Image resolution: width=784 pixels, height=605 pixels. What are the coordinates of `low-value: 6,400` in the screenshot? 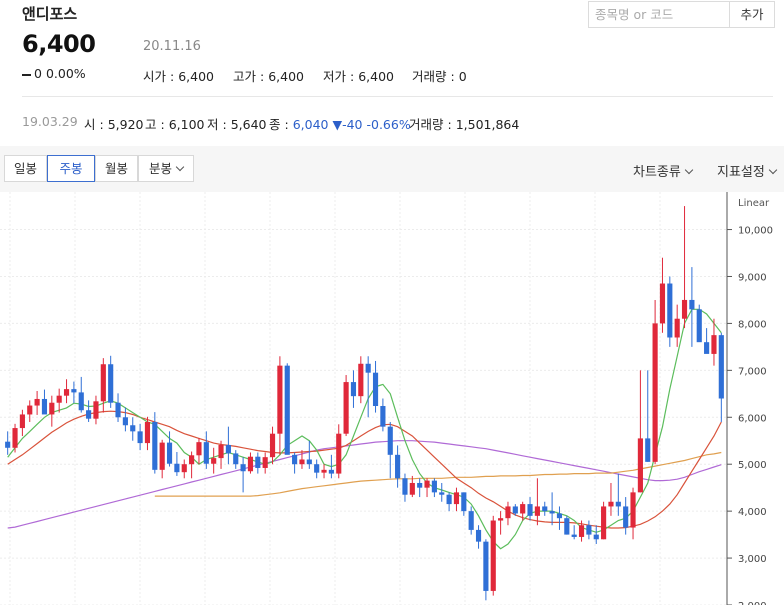 It's located at (376, 76).